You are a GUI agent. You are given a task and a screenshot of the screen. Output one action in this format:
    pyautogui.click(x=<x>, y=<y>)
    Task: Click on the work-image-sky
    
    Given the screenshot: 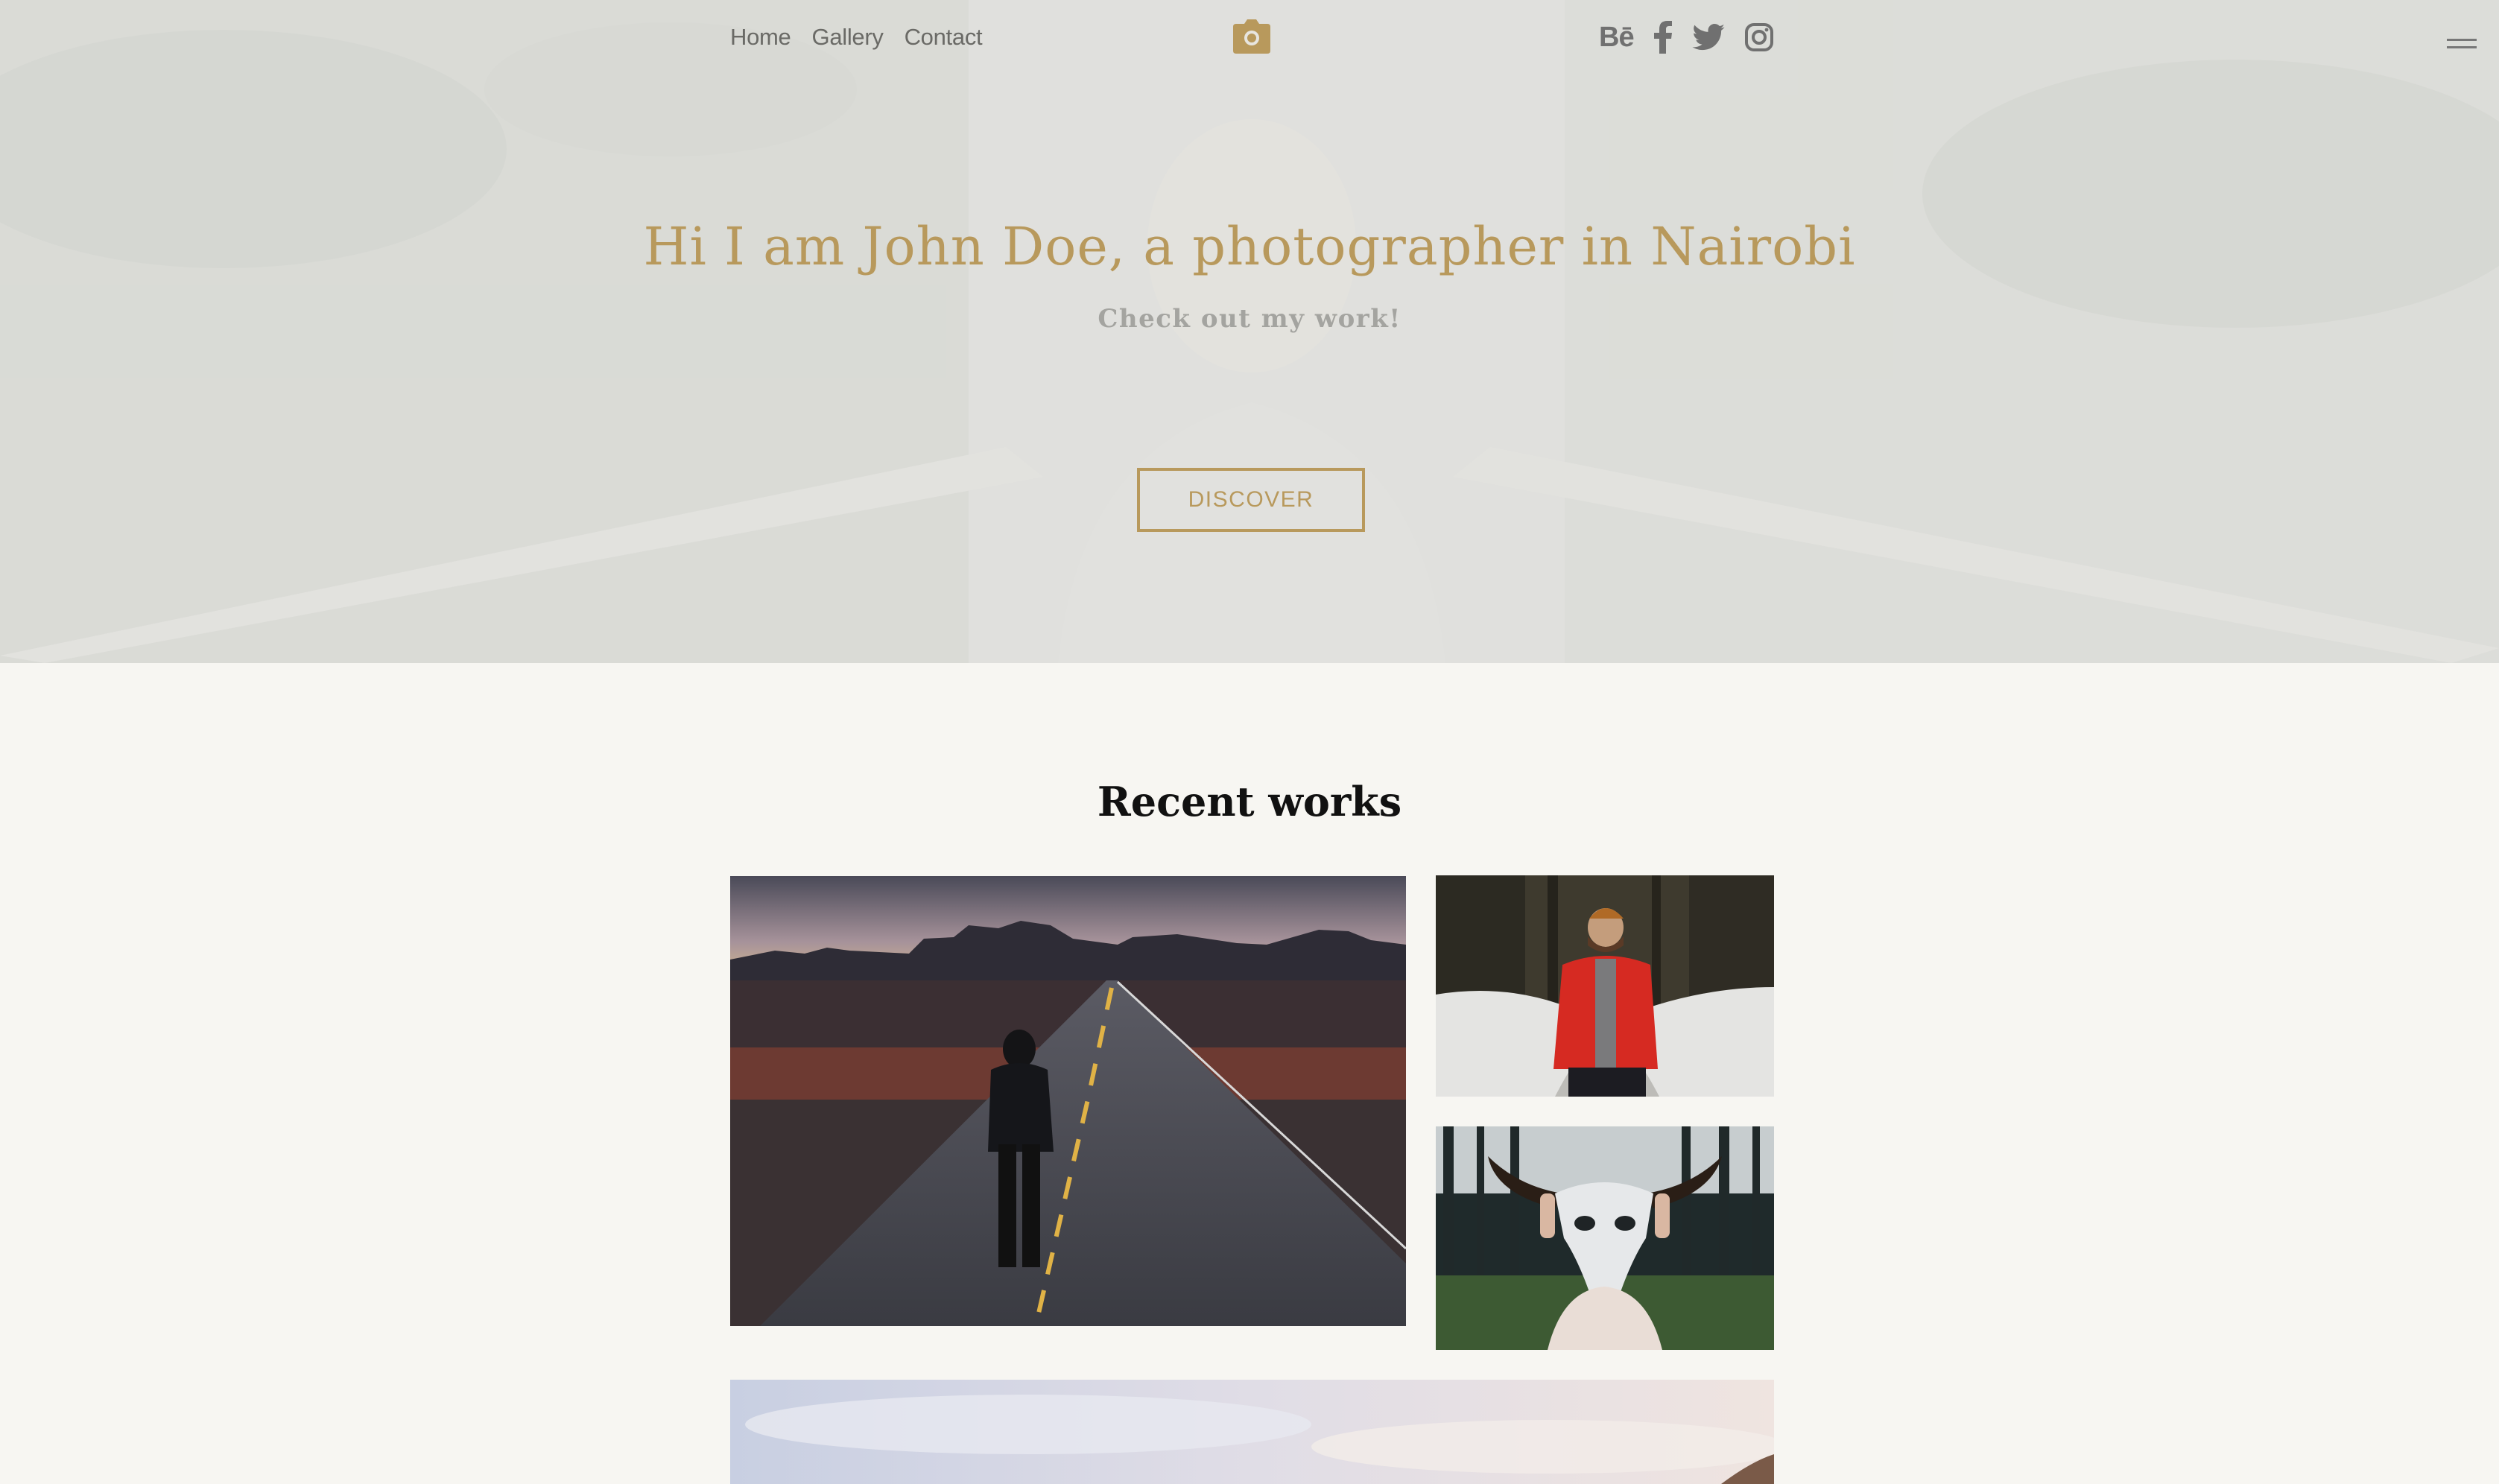 What is the action you would take?
    pyautogui.click(x=1252, y=1432)
    